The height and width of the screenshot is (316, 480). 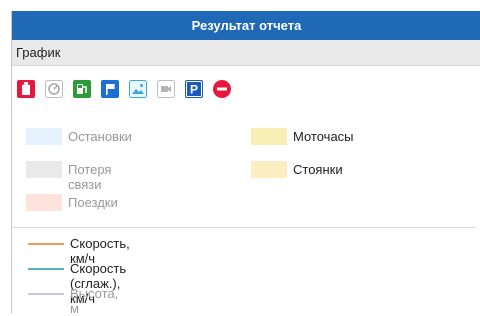 I want to click on legend-label-trips: Поездки, so click(x=93, y=202).